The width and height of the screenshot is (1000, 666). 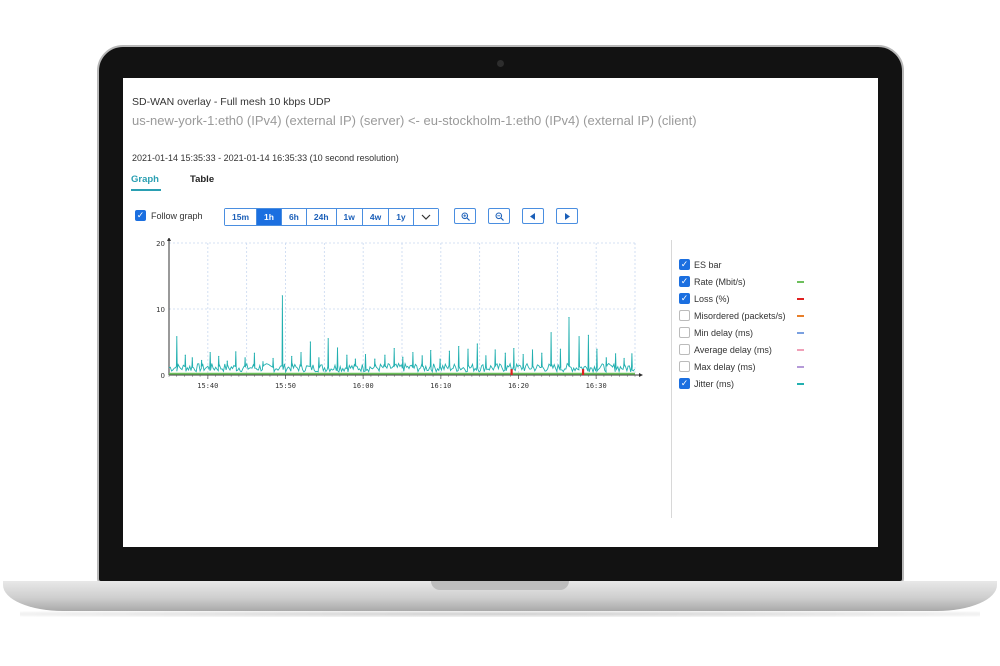 I want to click on y-tick-label: 0, so click(x=163, y=376).